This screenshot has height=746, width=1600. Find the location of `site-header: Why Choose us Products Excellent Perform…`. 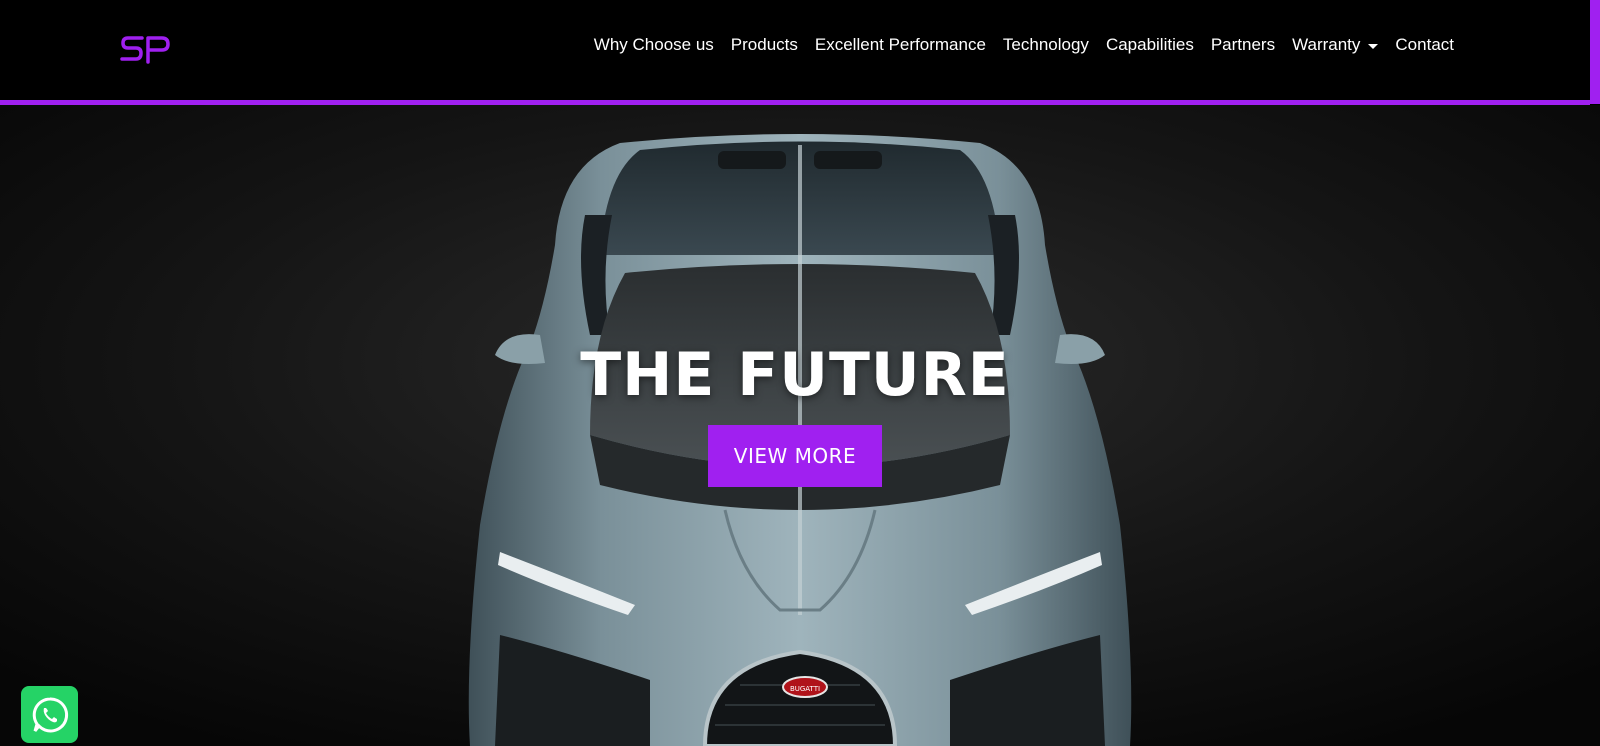

site-header: Why Choose us Products Excellent Perform… is located at coordinates (795, 50).